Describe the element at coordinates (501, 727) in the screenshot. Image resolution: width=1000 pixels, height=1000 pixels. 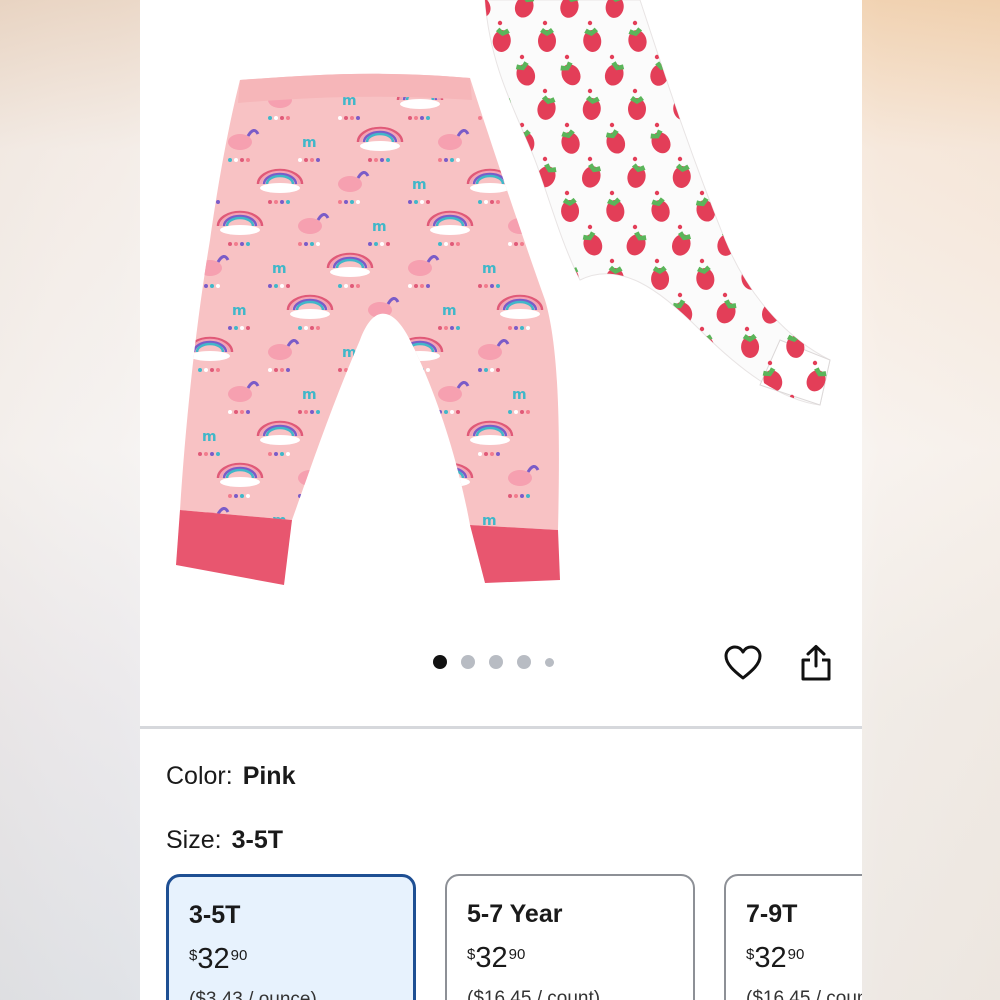
I see `section-divider` at that location.